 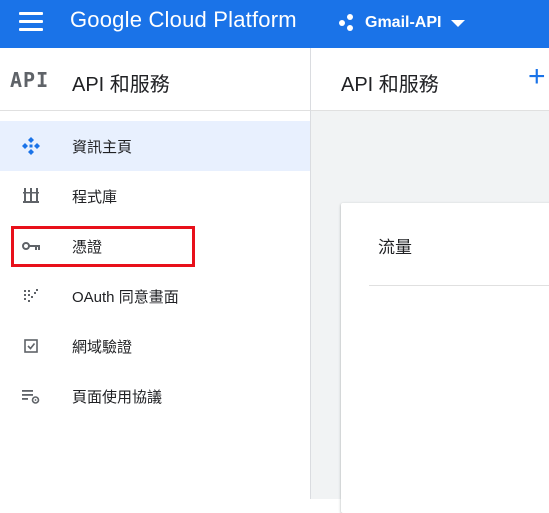 What do you see at coordinates (30, 80) in the screenshot?
I see `api-logo: API` at bounding box center [30, 80].